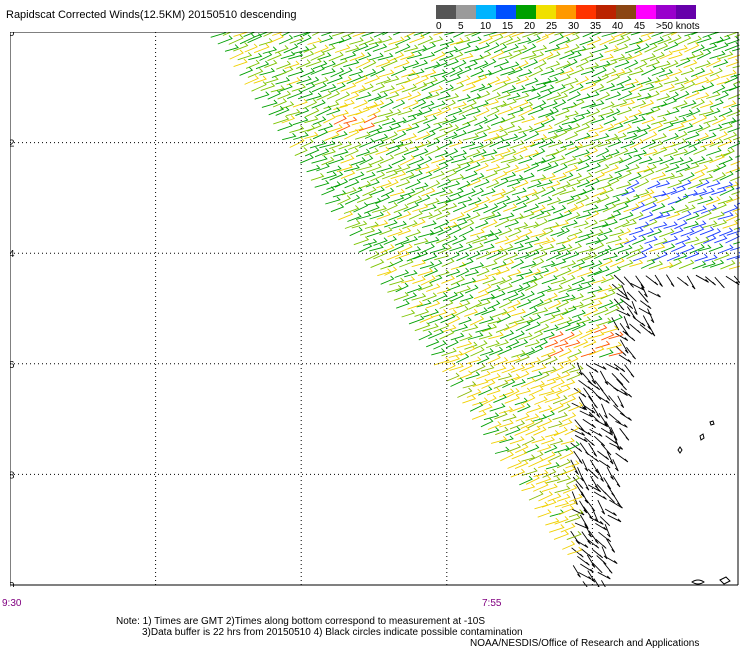  What do you see at coordinates (508, 26) in the screenshot?
I see `scale-label: 15` at bounding box center [508, 26].